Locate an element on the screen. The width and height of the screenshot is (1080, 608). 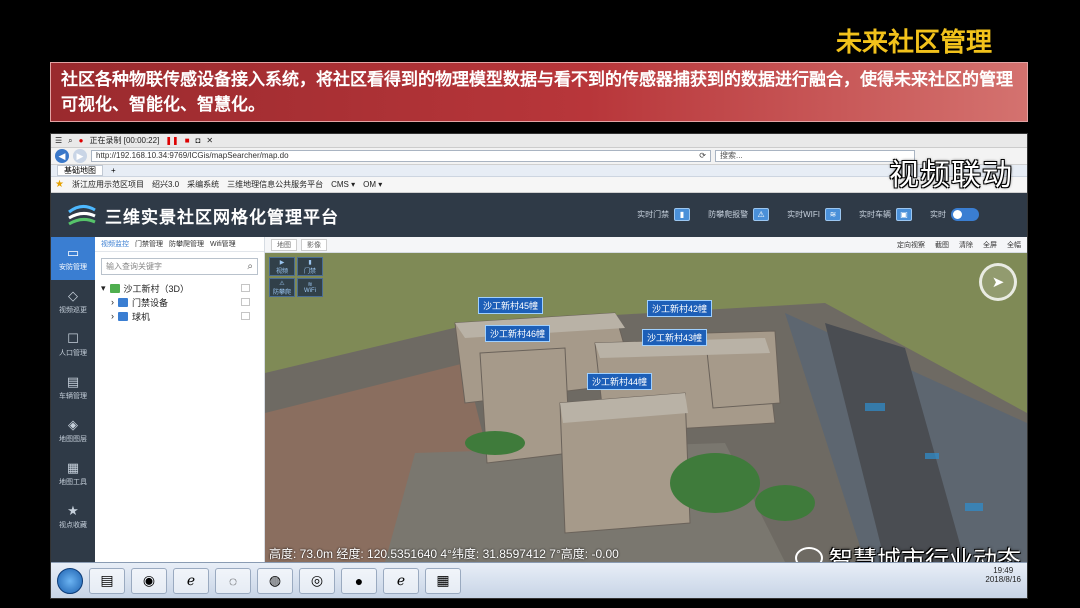
ie-window-icon: ℯ is located at coordinates (401, 580).